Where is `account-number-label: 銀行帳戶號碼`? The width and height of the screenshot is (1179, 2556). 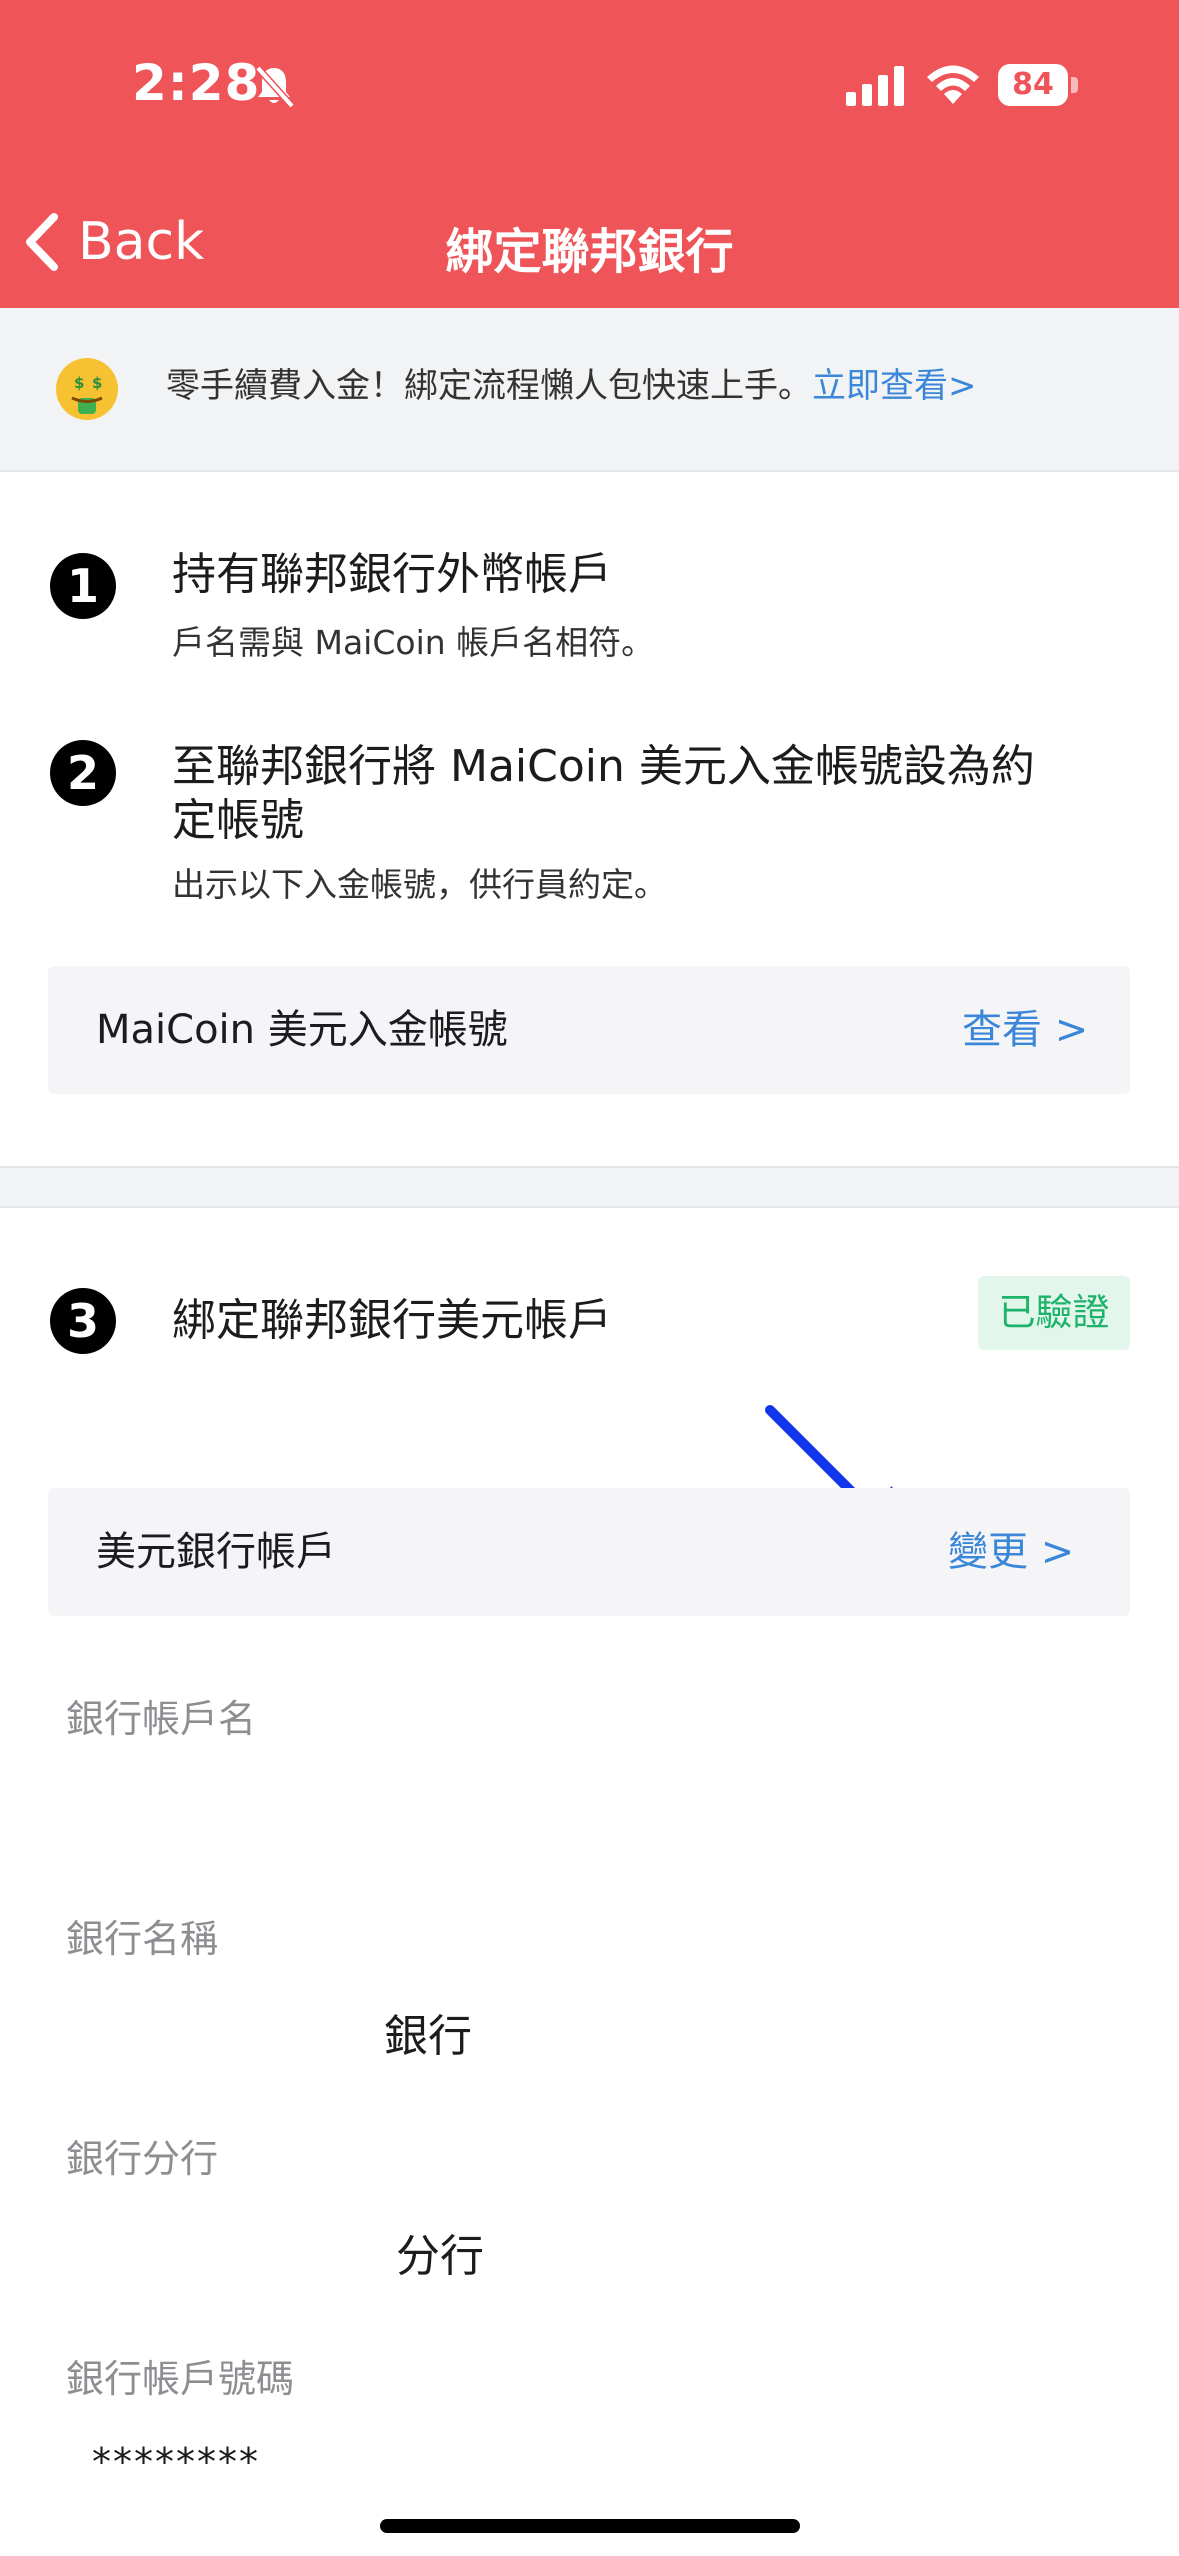 account-number-label: 銀行帳戶號碼 is located at coordinates (180, 2379).